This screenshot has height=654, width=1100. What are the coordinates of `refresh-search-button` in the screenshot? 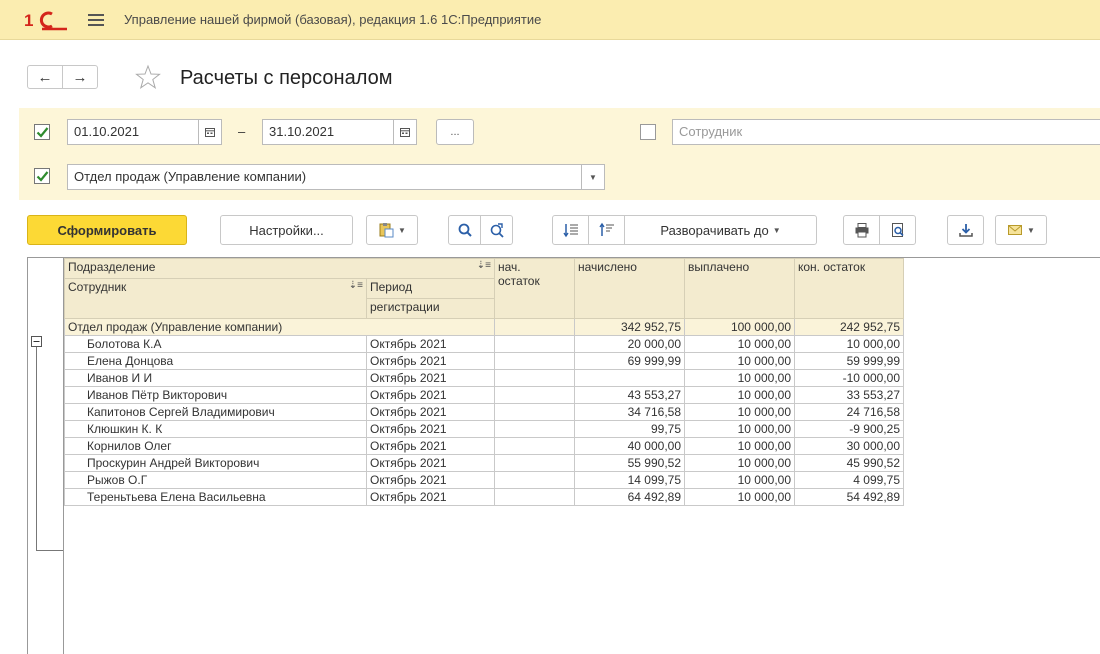 It's located at (496, 230).